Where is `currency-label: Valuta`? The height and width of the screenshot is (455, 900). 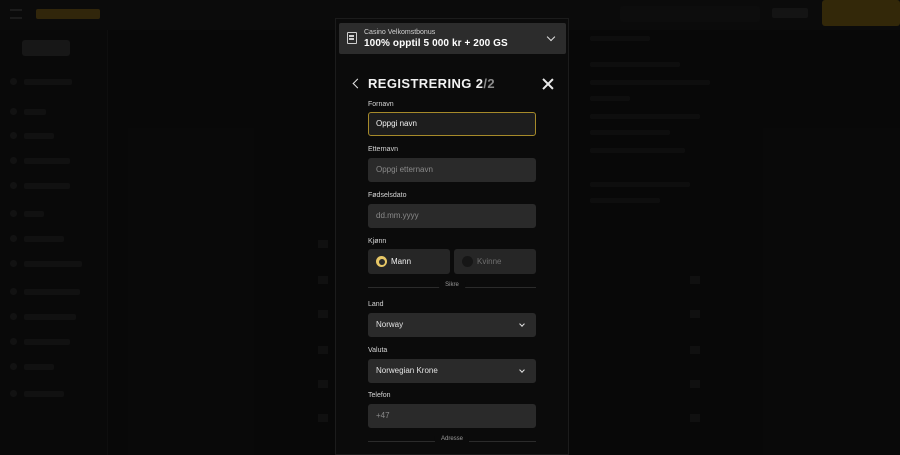
currency-label: Valuta is located at coordinates (378, 350).